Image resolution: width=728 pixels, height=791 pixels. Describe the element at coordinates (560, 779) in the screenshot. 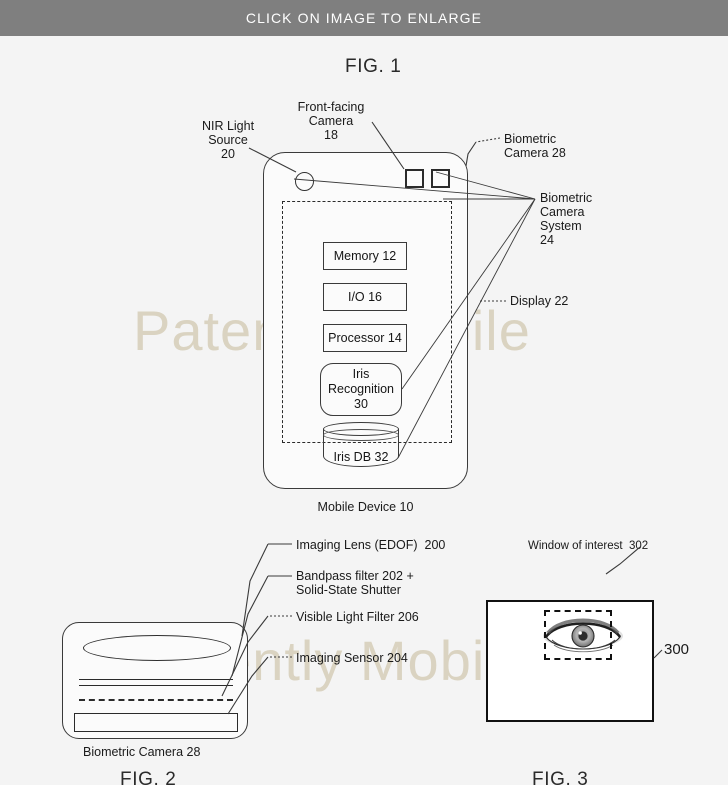

I see `fig3-title: FIG. 3` at that location.